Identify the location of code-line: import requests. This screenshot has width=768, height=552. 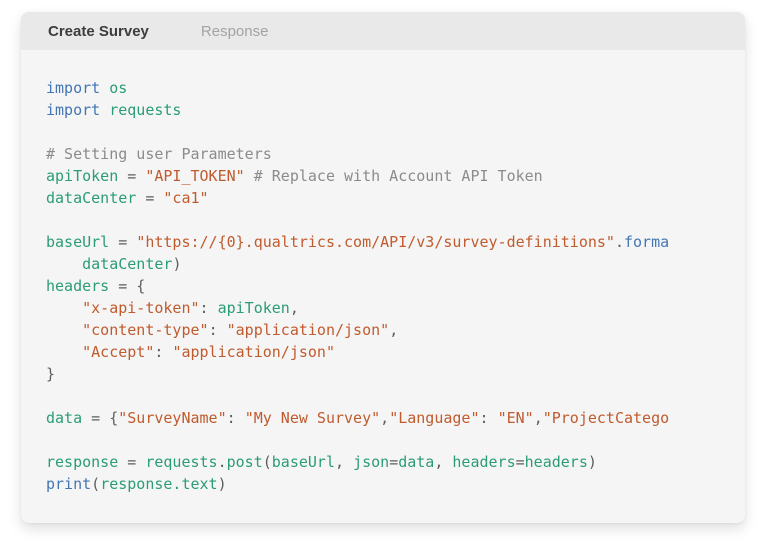
(385, 110).